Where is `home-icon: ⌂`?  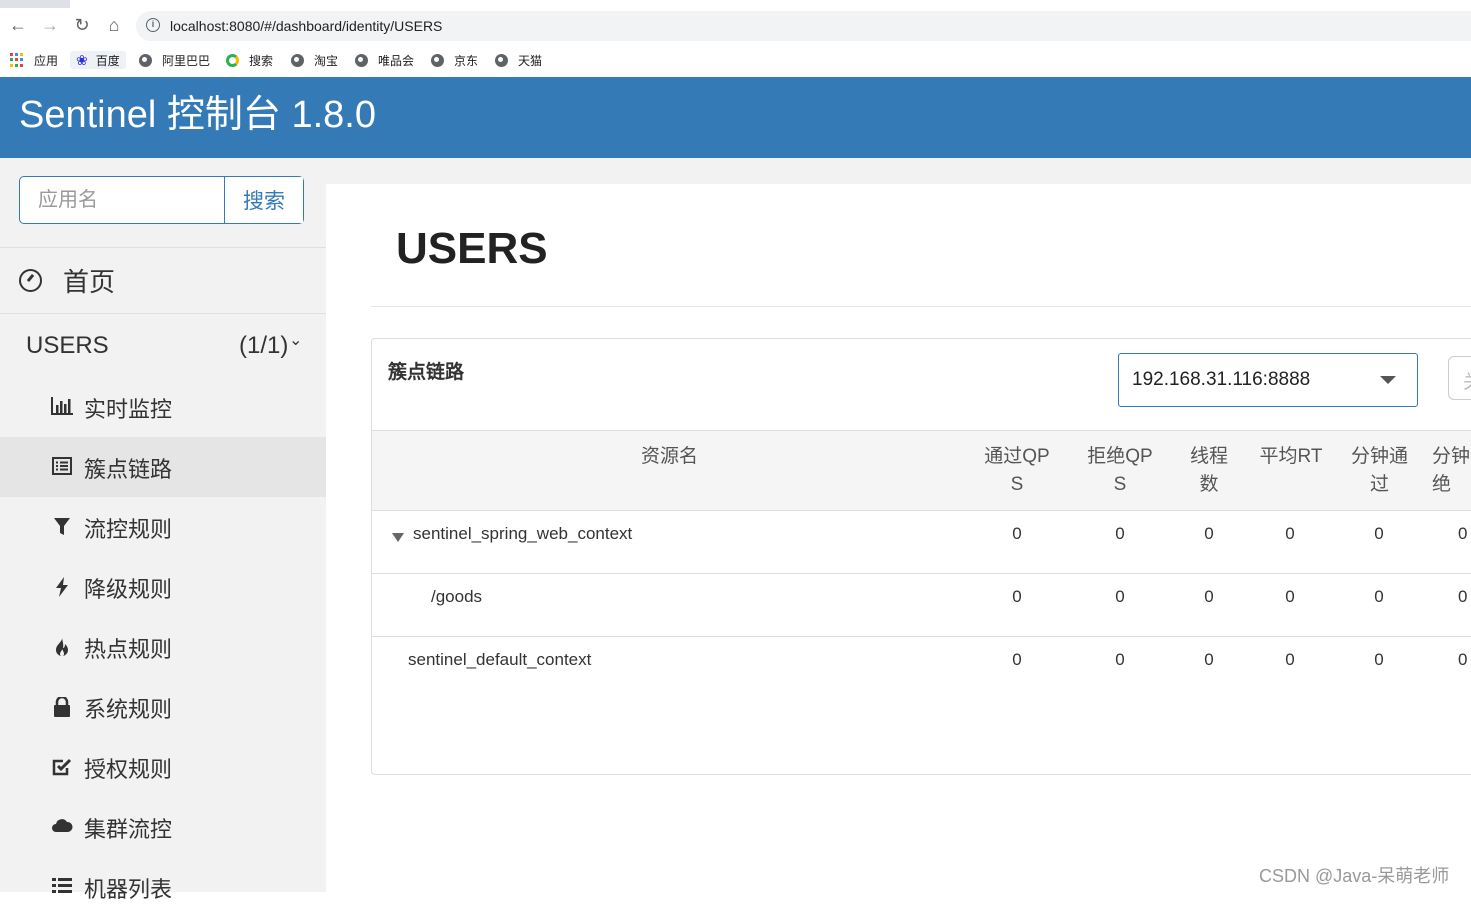
home-icon: ⌂ is located at coordinates (114, 25).